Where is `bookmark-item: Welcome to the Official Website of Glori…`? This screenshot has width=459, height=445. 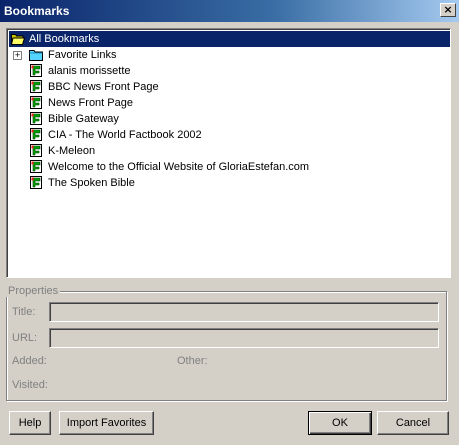 bookmark-item: Welcome to the Official Website of Glori… is located at coordinates (224, 167).